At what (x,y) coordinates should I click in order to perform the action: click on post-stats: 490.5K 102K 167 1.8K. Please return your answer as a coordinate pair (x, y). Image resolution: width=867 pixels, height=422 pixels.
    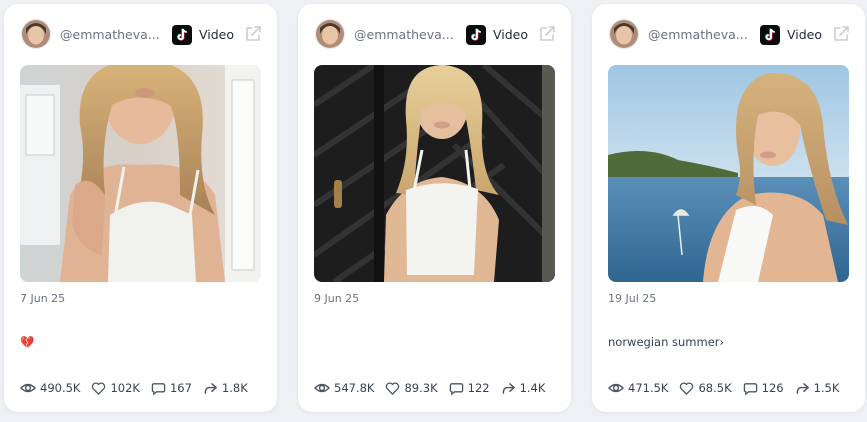
    Looking at the image, I should click on (139, 388).